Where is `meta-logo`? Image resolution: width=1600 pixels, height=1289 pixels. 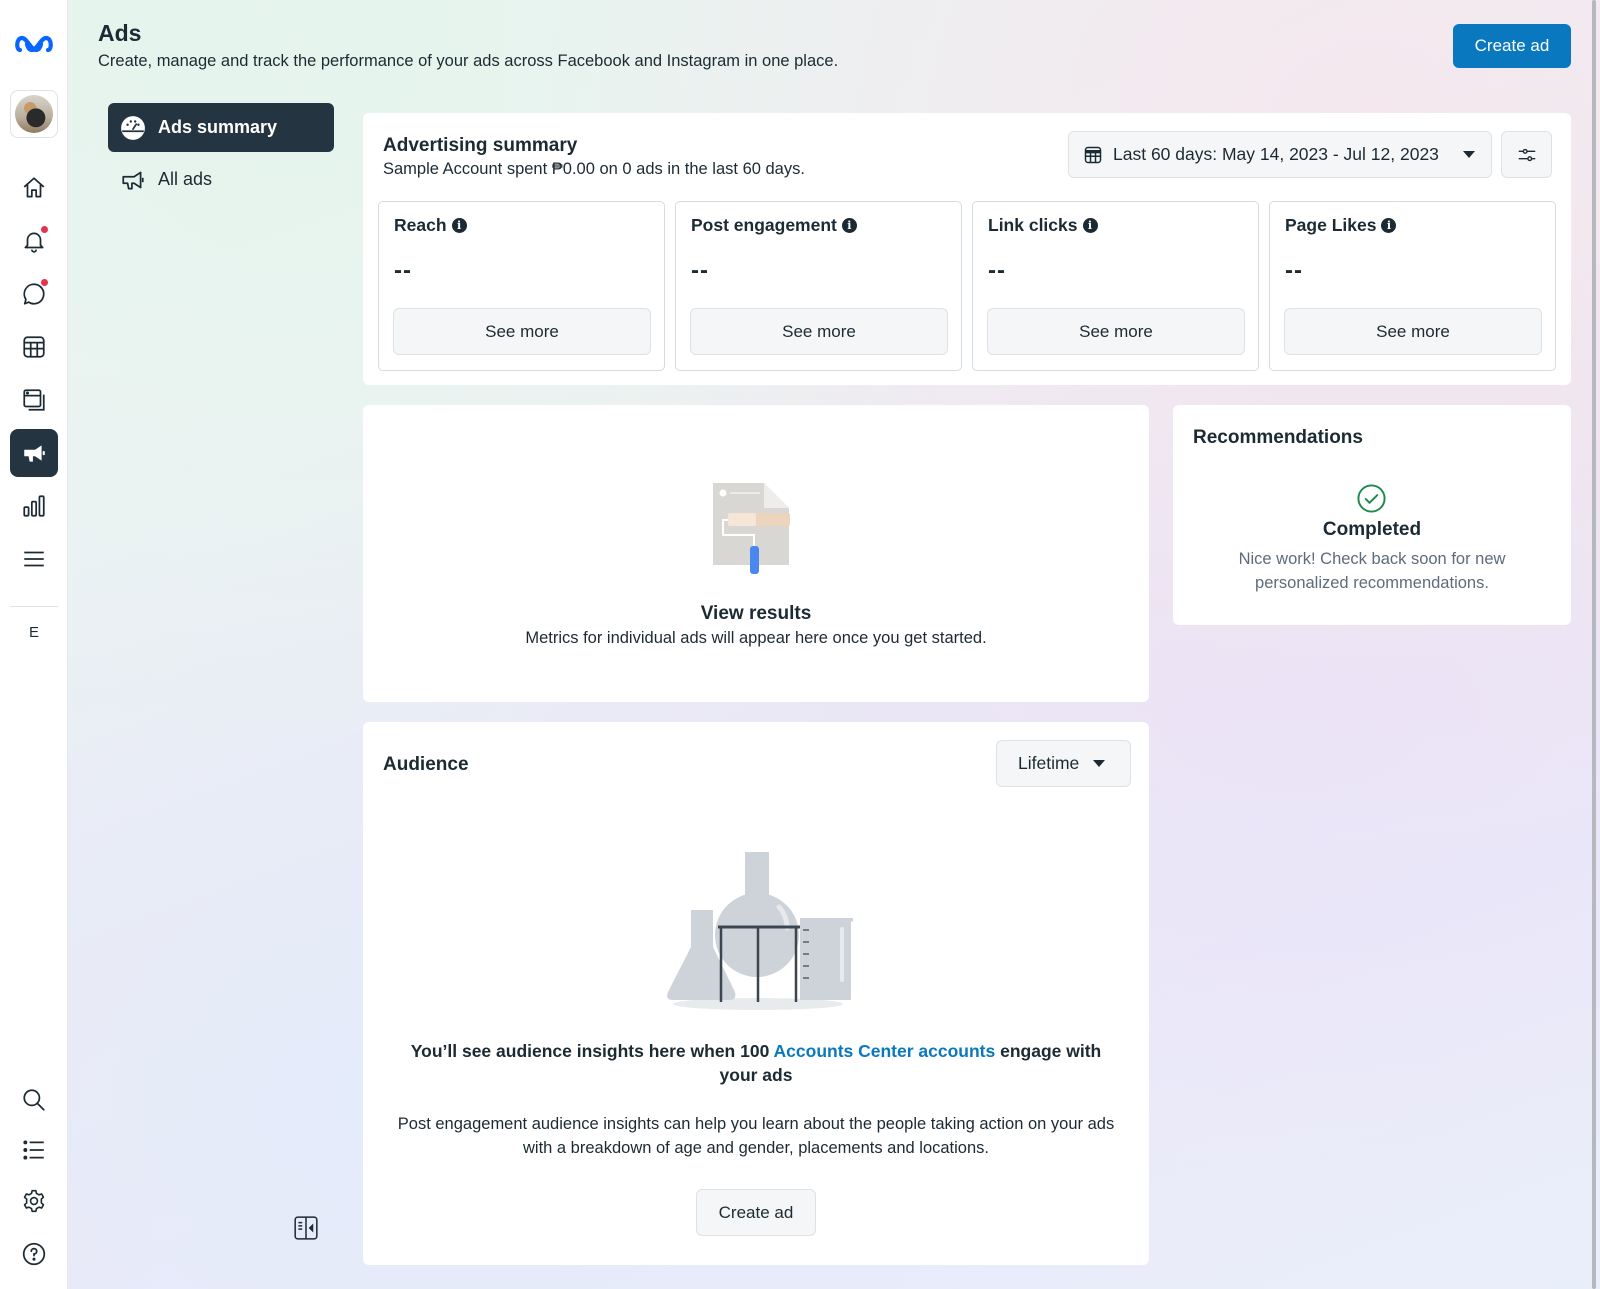
meta-logo is located at coordinates (34, 44).